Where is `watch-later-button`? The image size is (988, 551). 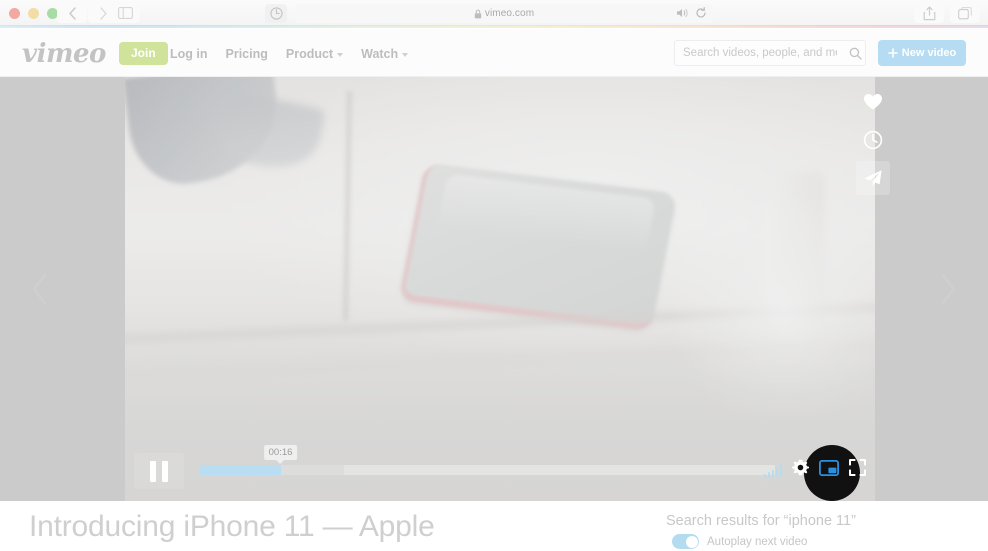 watch-later-button is located at coordinates (873, 140).